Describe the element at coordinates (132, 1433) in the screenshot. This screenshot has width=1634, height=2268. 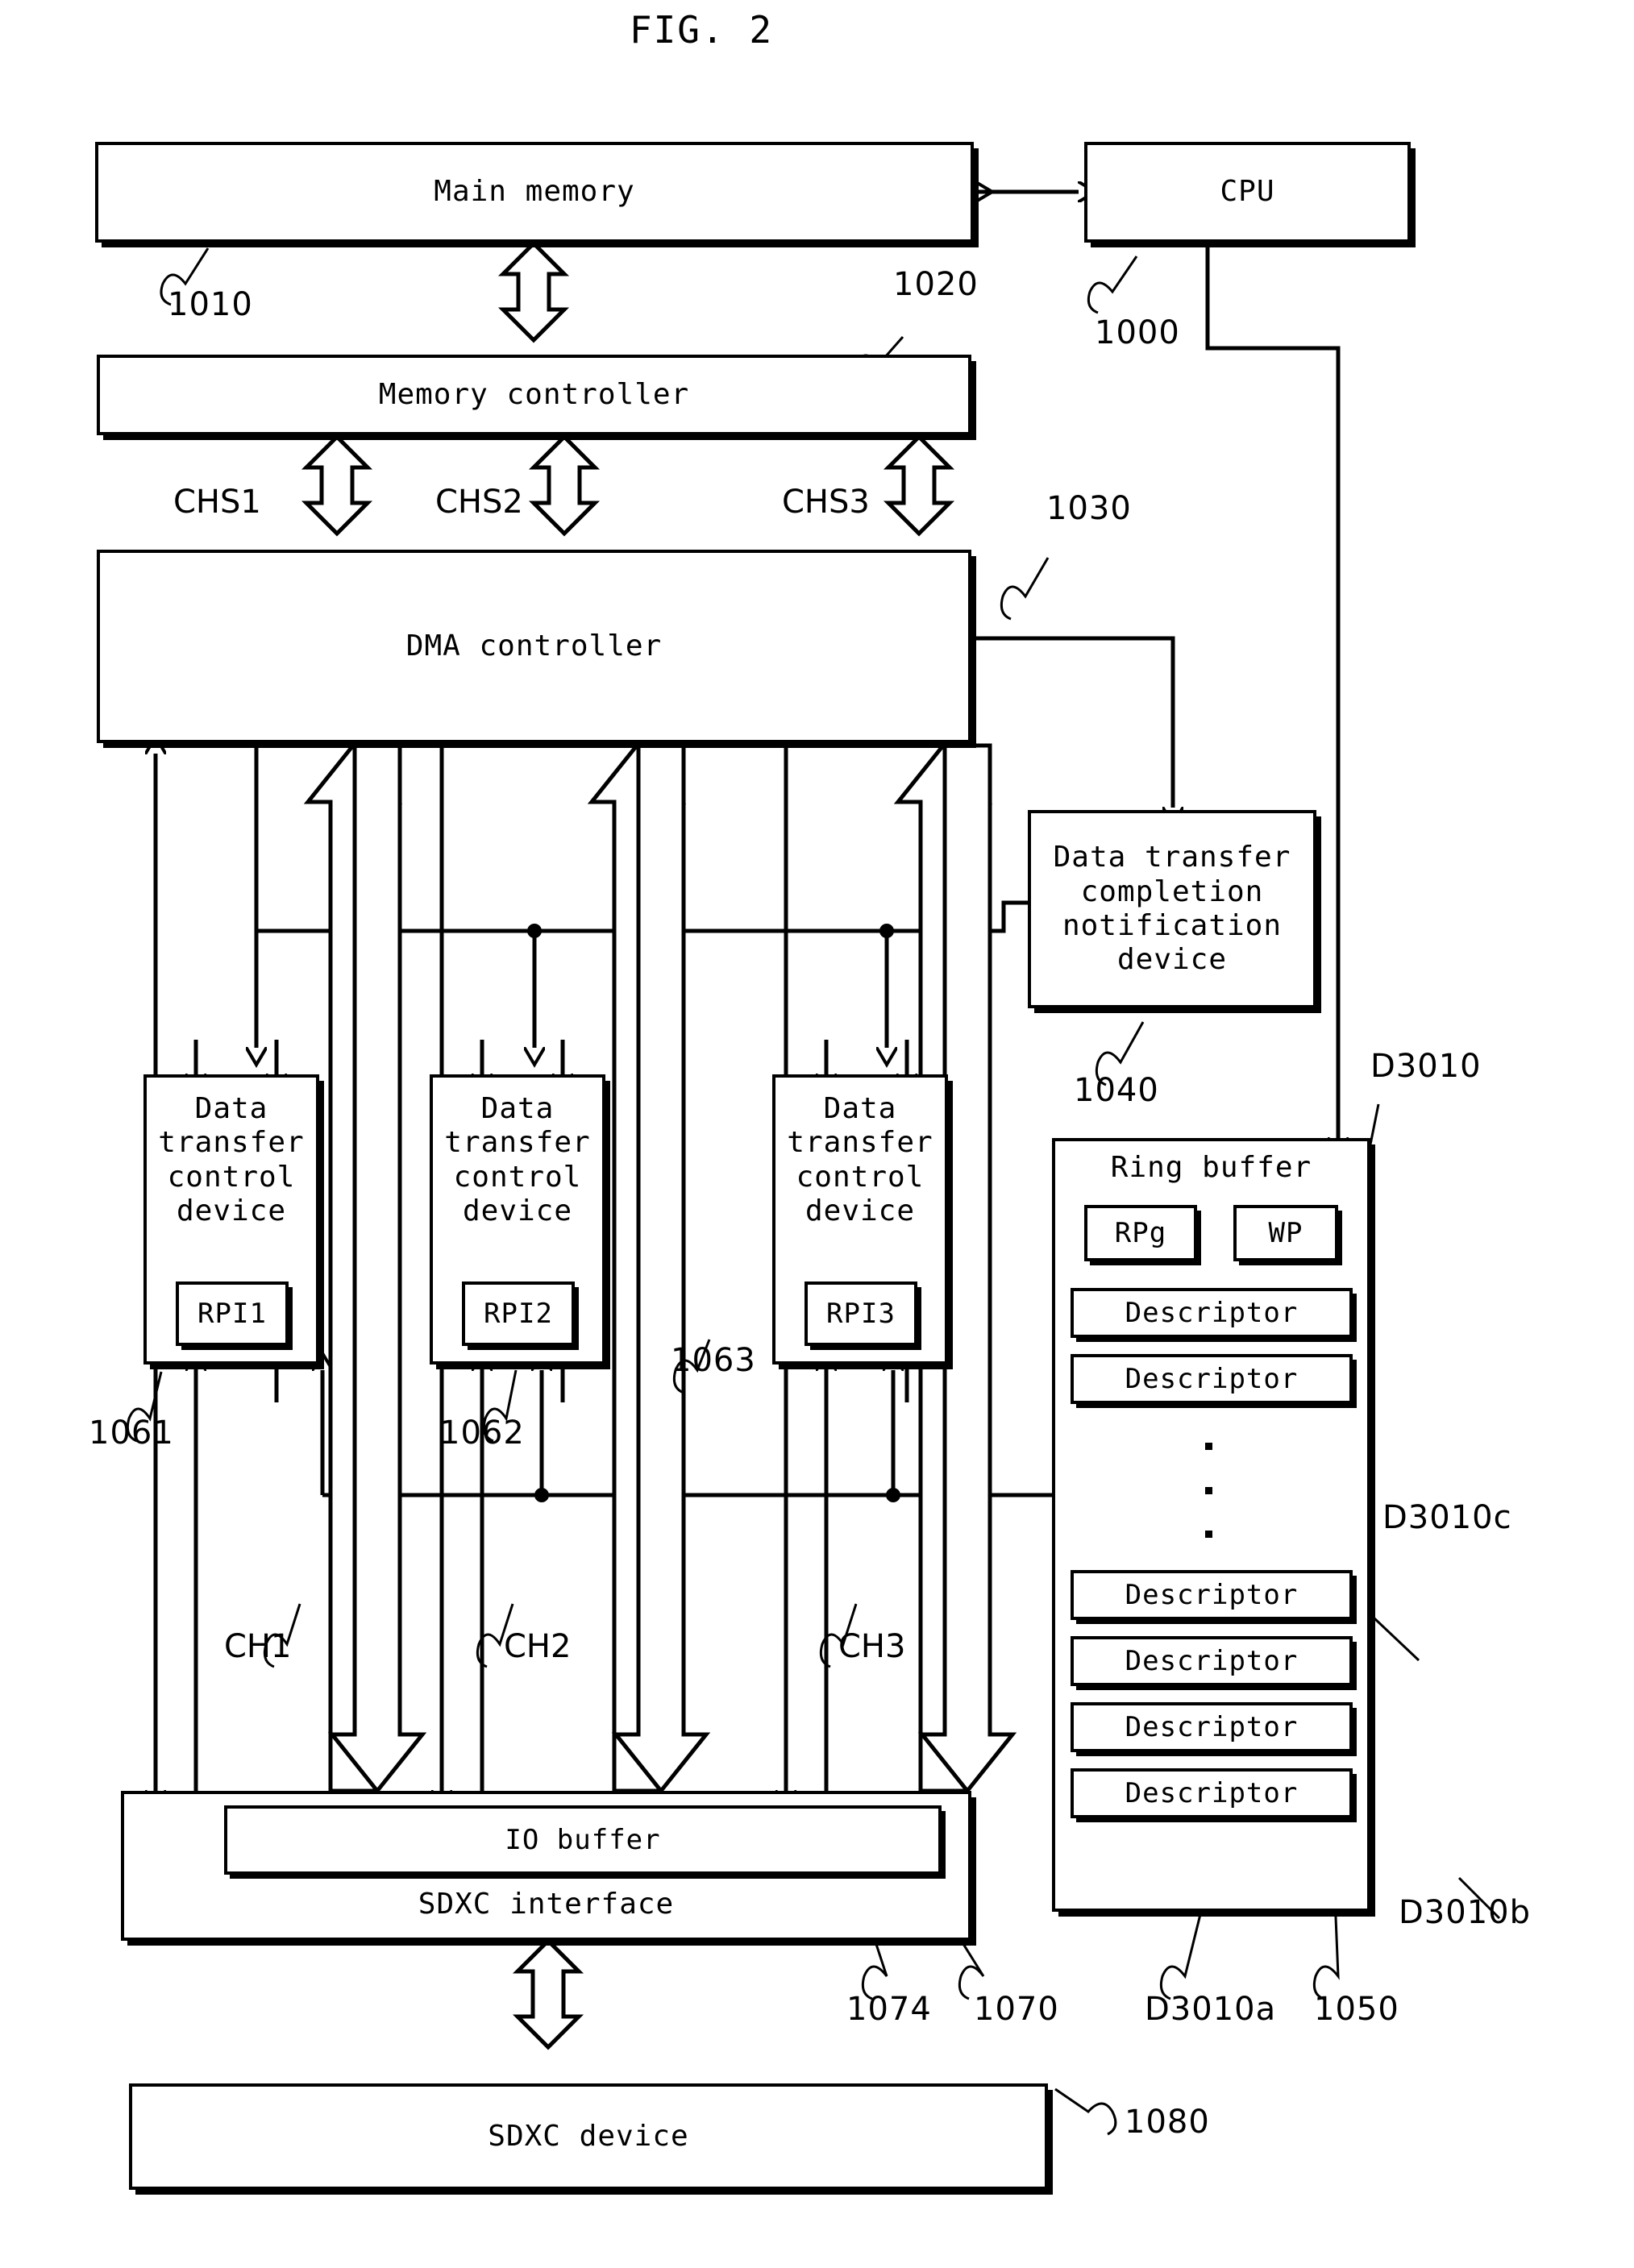
I see `ref-dtc1: 1061` at that location.